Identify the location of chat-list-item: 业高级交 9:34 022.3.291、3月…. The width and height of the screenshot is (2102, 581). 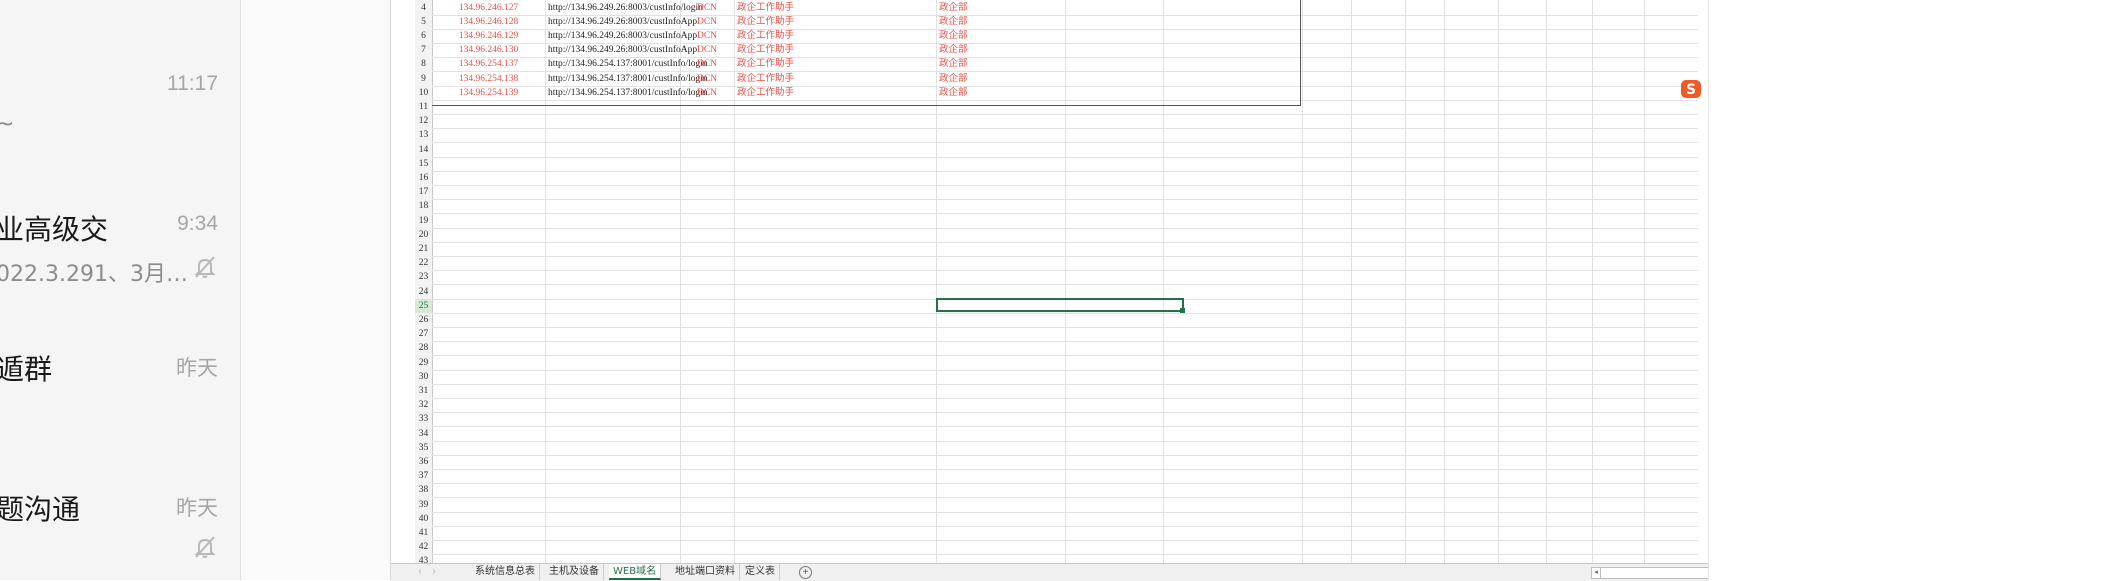
(120, 268).